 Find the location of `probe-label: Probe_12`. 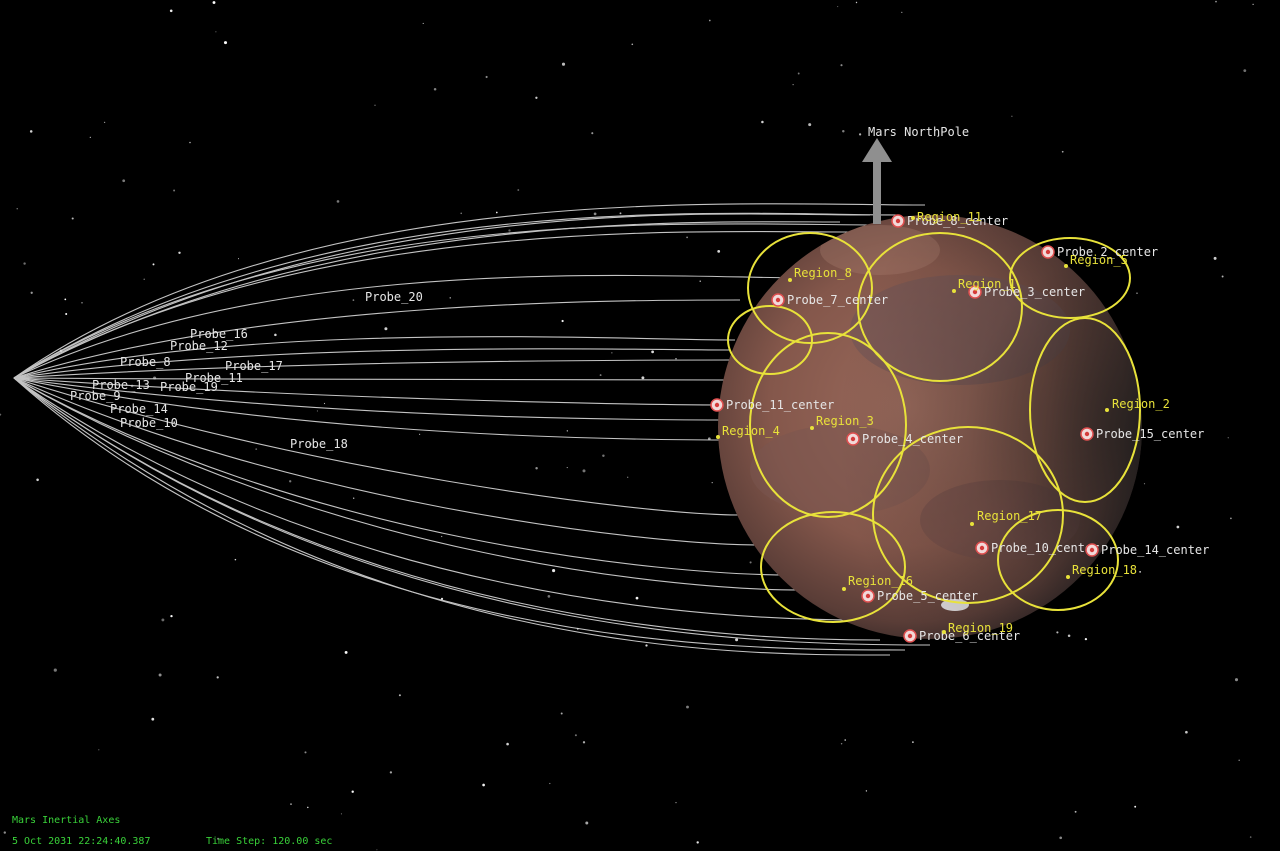

probe-label: Probe_12 is located at coordinates (199, 346).